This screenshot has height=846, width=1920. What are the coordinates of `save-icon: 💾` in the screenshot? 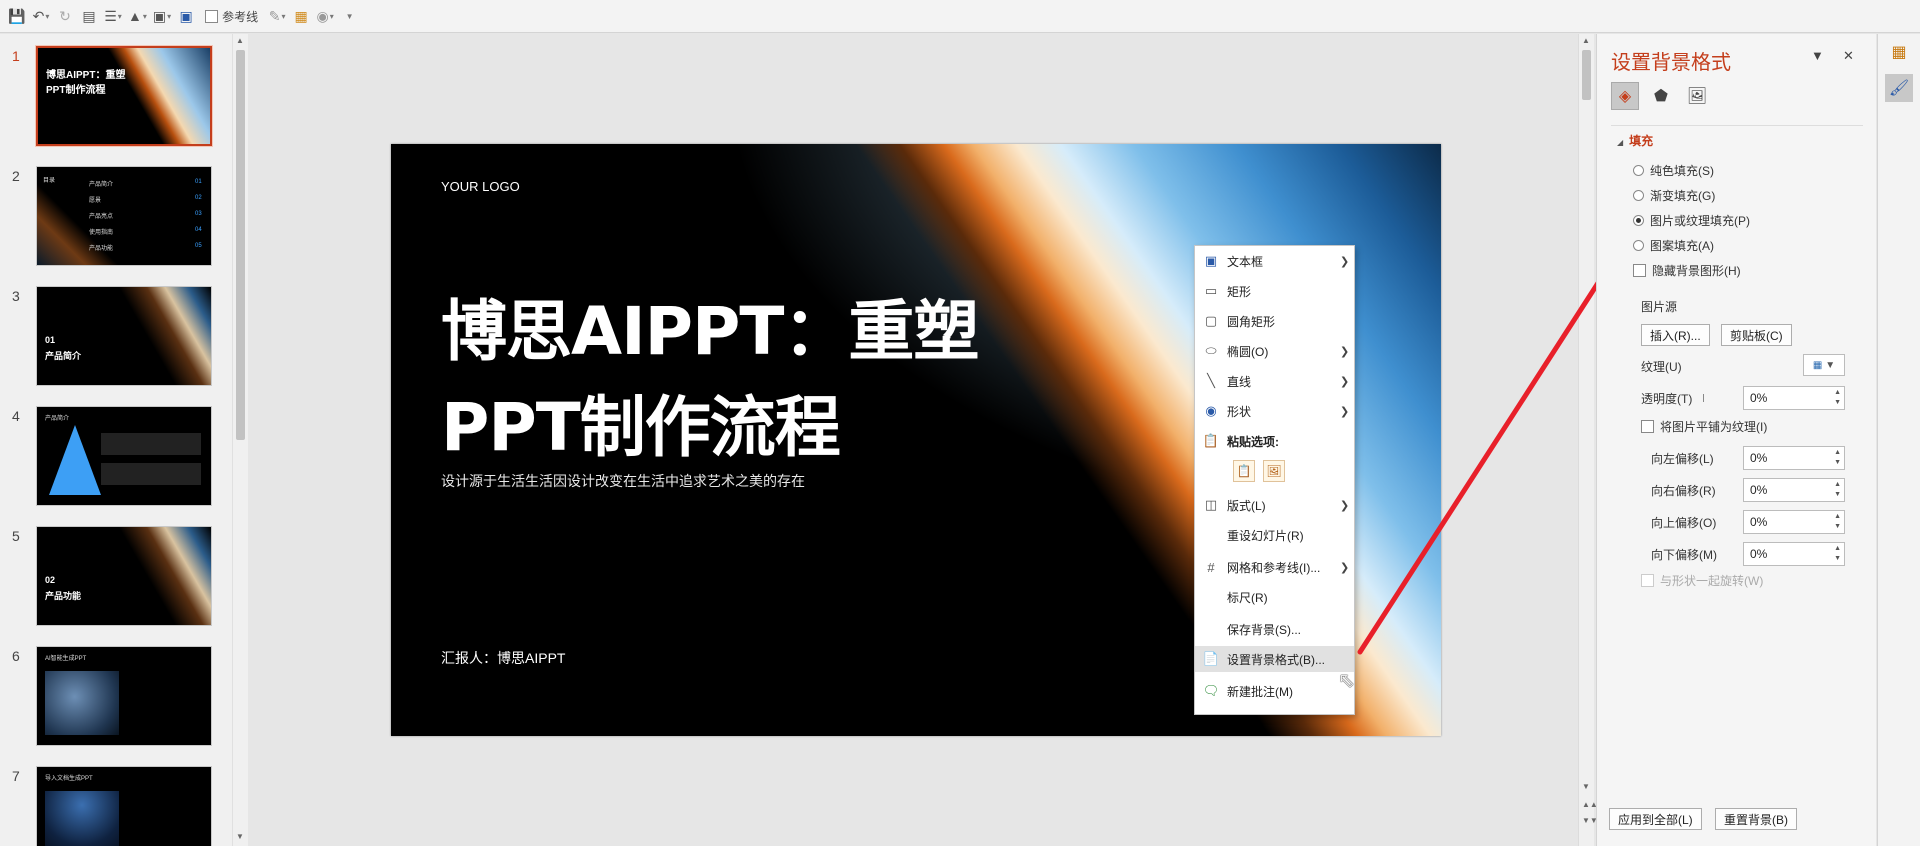 It's located at (17, 16).